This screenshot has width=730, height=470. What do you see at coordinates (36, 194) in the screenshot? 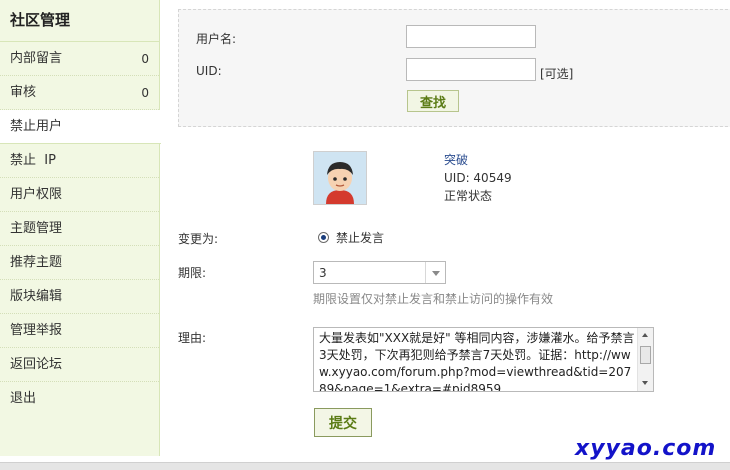
I see `sidebar-item-label: 用户权限` at bounding box center [36, 194].